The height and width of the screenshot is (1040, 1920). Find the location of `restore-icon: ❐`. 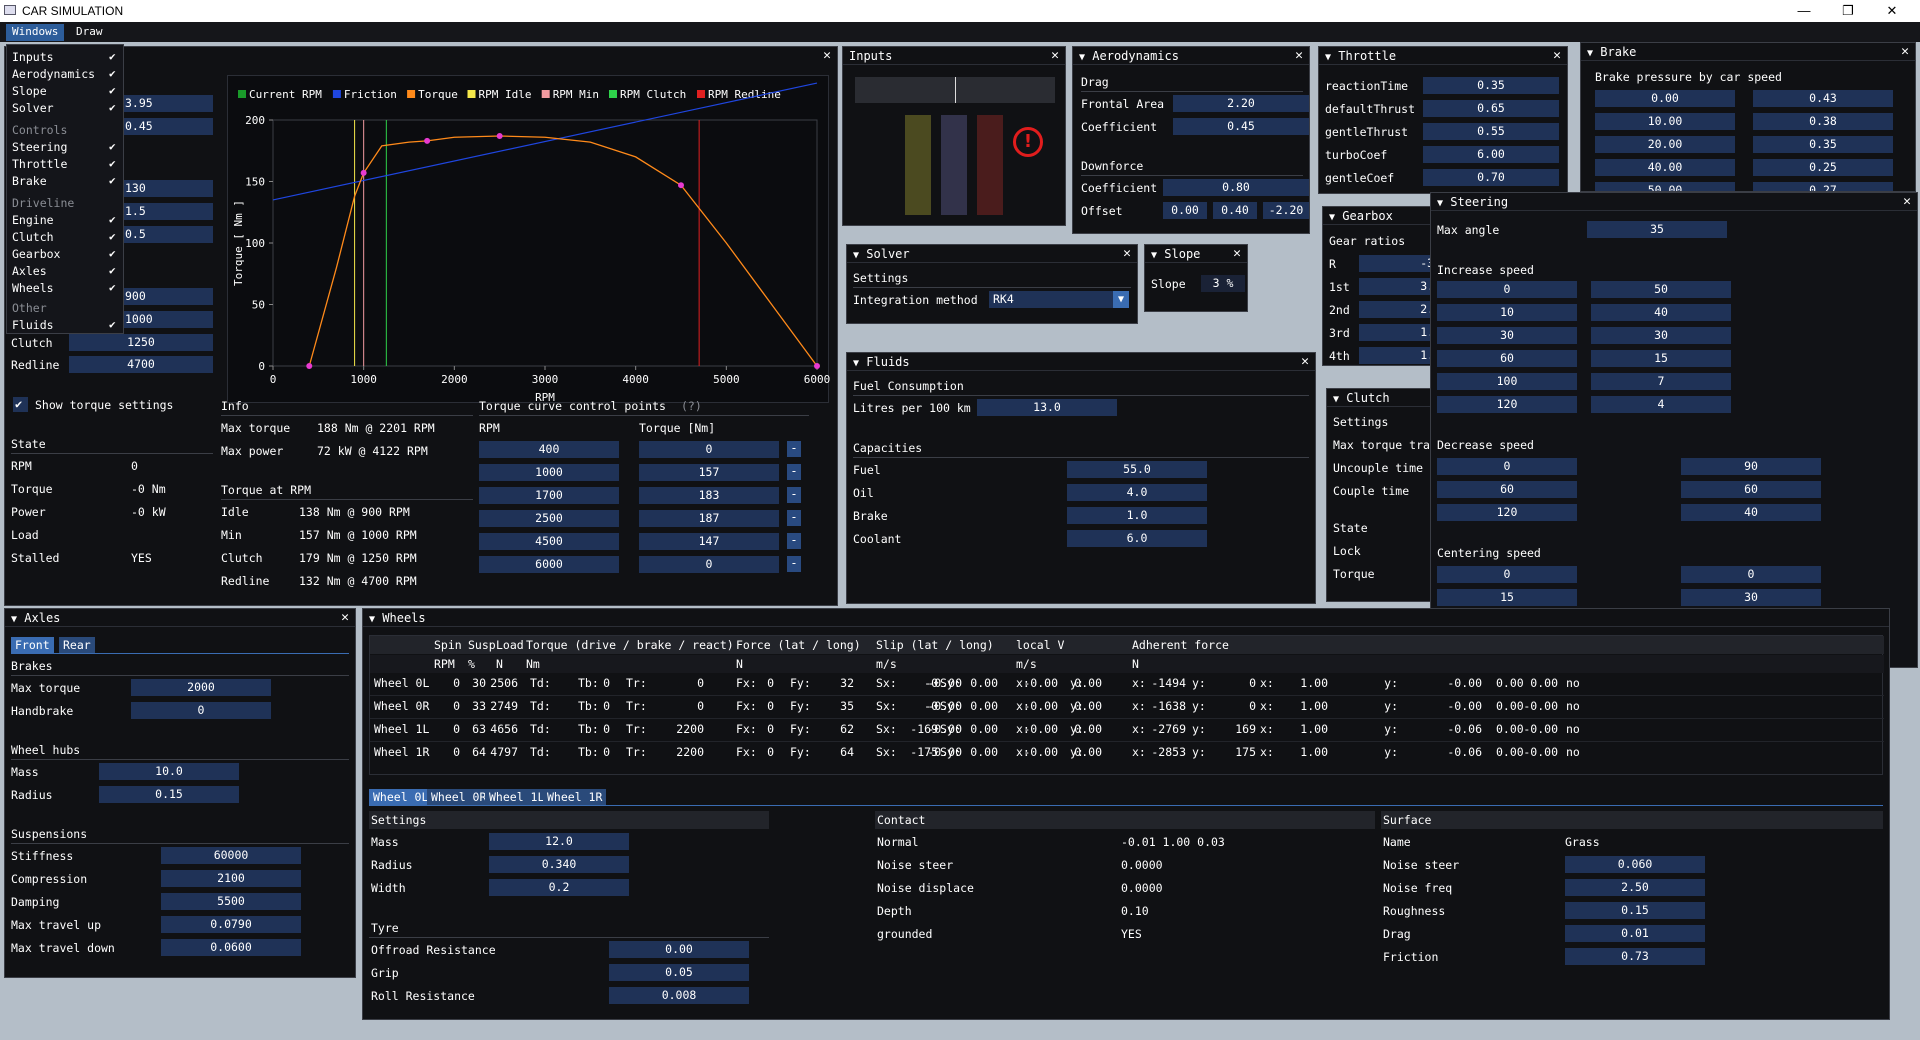

restore-icon: ❐ is located at coordinates (1848, 11).